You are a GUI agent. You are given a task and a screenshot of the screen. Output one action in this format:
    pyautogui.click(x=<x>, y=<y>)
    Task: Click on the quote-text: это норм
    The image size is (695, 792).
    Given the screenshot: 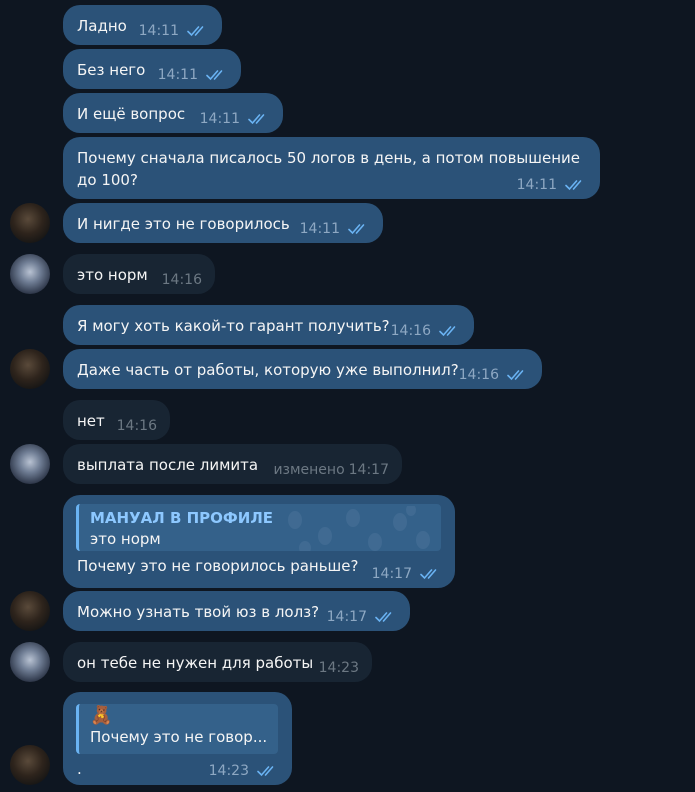 What is the action you would take?
    pyautogui.click(x=125, y=539)
    